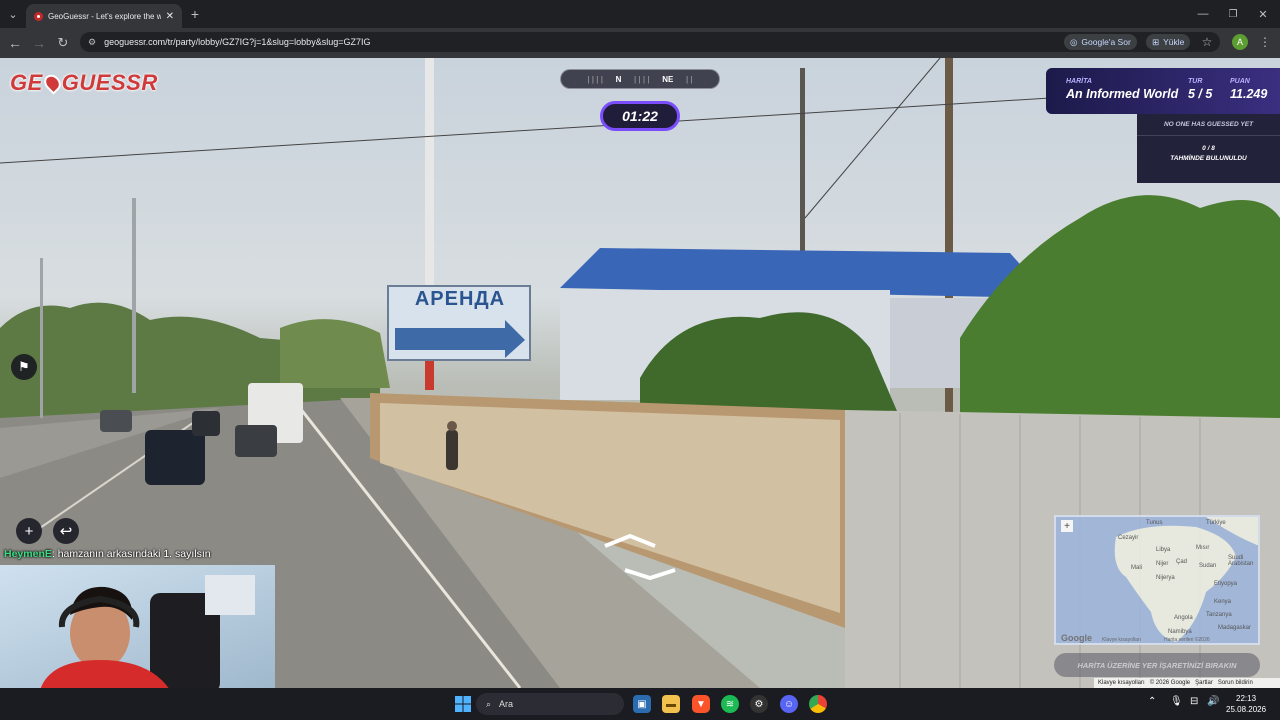 Image resolution: width=1280 pixels, height=720 pixels. What do you see at coordinates (640, 116) in the screenshot?
I see `round-timer: 01:22` at bounding box center [640, 116].